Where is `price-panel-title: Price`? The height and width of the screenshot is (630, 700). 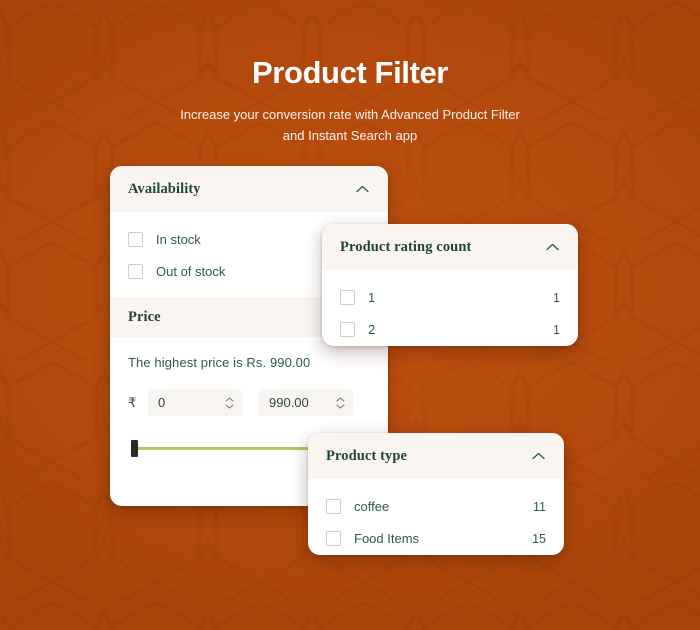 price-panel-title: Price is located at coordinates (144, 316).